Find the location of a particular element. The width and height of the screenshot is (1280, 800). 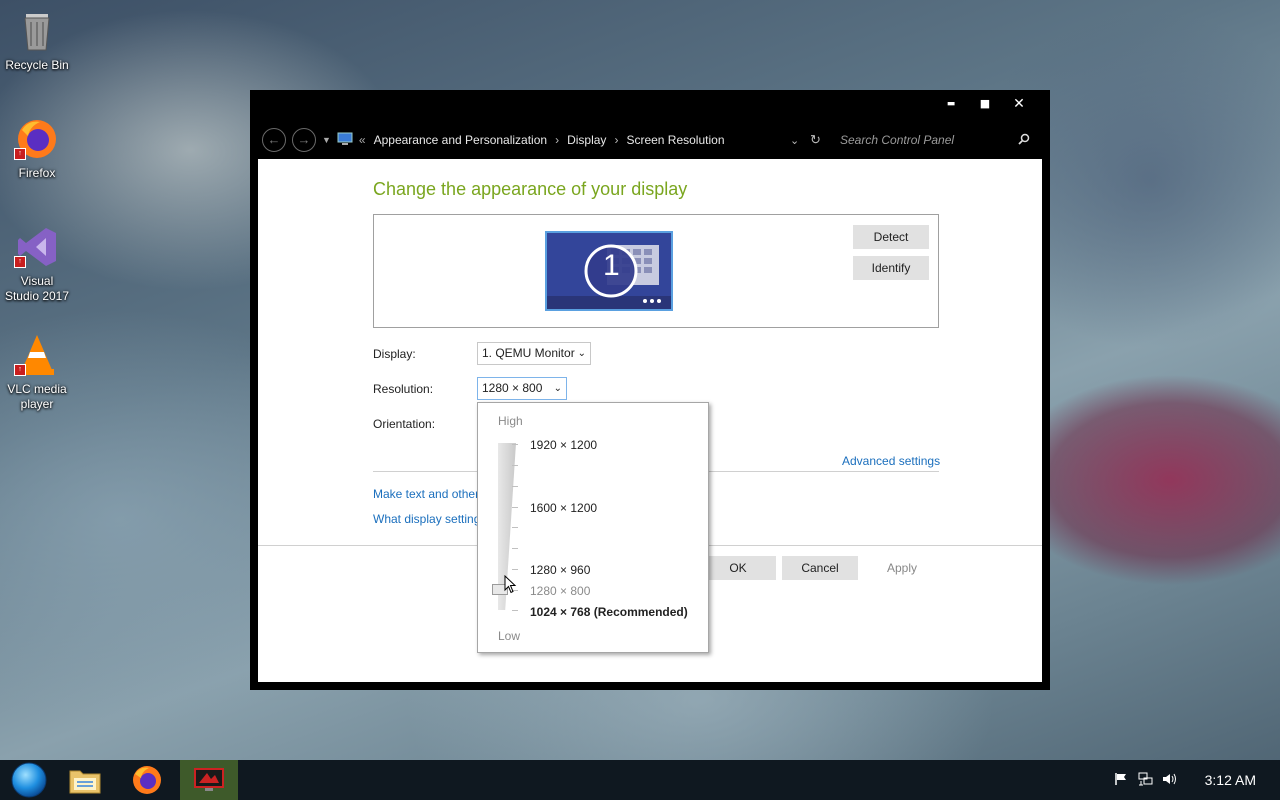

folder-icon is located at coordinates (85, 782).